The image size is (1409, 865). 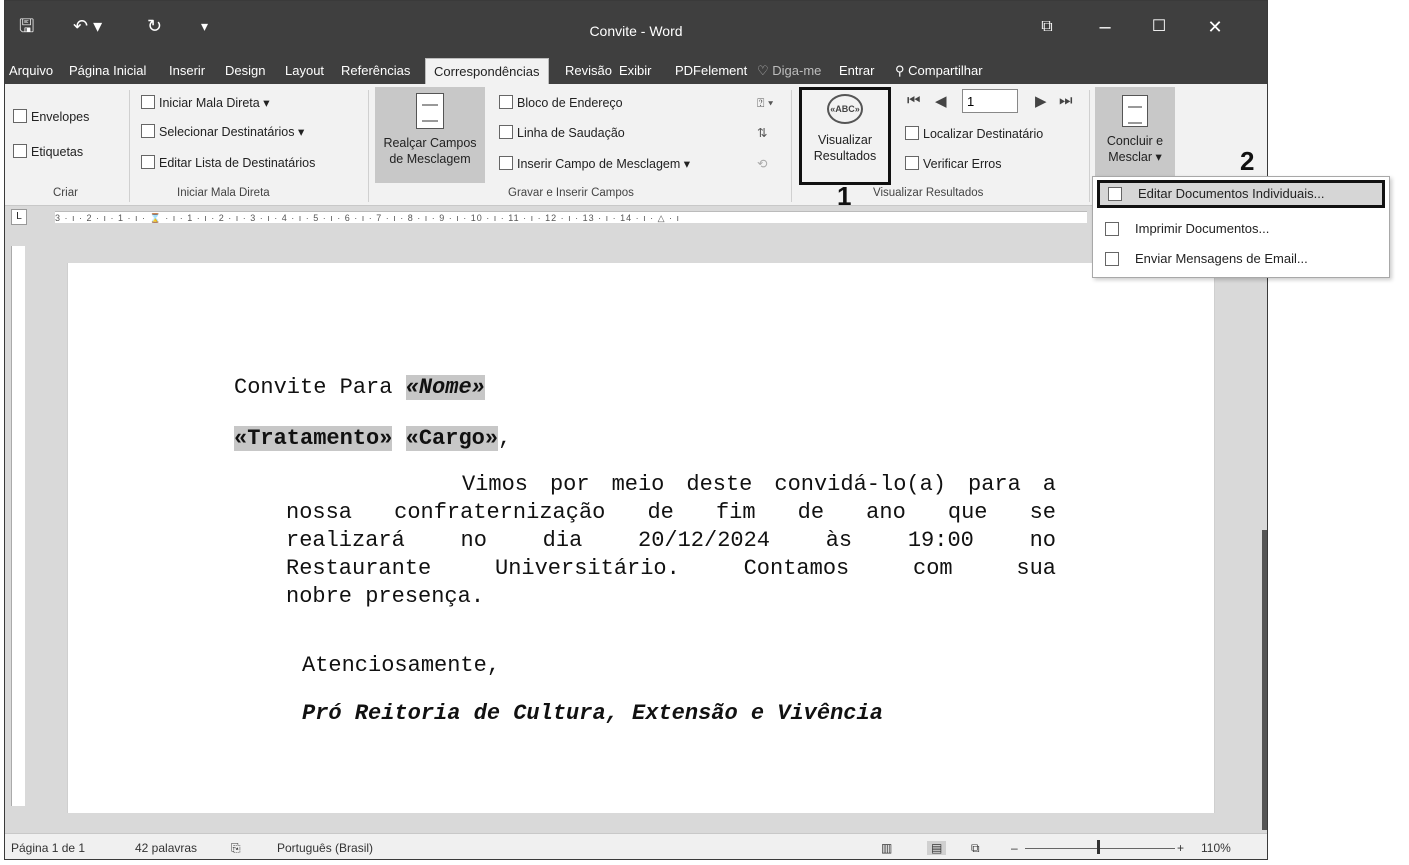 What do you see at coordinates (912, 133) in the screenshot?
I see `find-recipient-icon` at bounding box center [912, 133].